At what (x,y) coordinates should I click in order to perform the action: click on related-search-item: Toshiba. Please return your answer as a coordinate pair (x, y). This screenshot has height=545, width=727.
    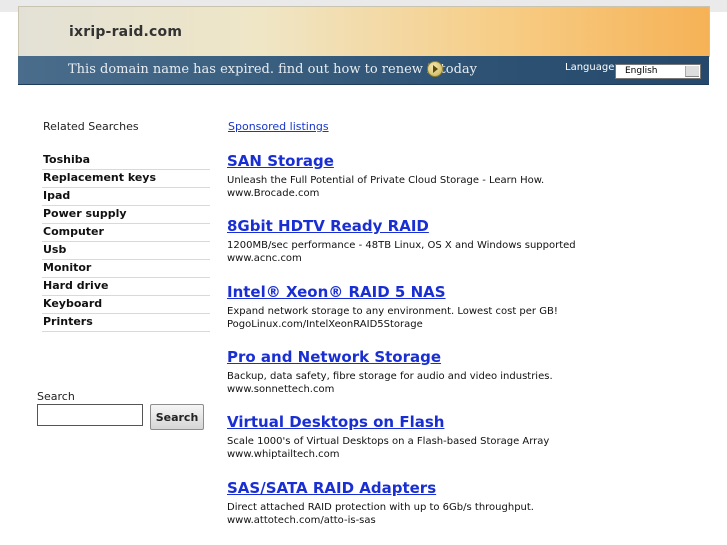
    Looking at the image, I should click on (126, 161).